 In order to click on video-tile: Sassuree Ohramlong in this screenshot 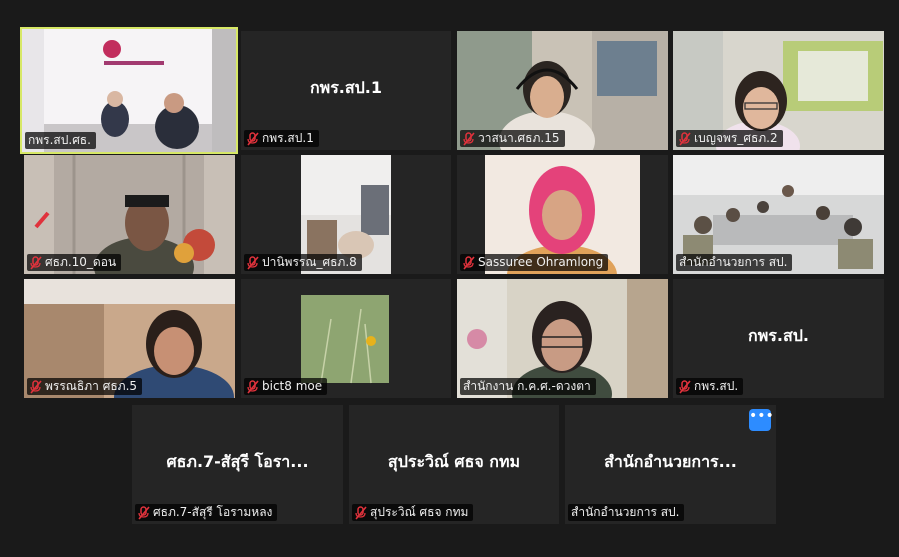, I will do `click(562, 214)`.